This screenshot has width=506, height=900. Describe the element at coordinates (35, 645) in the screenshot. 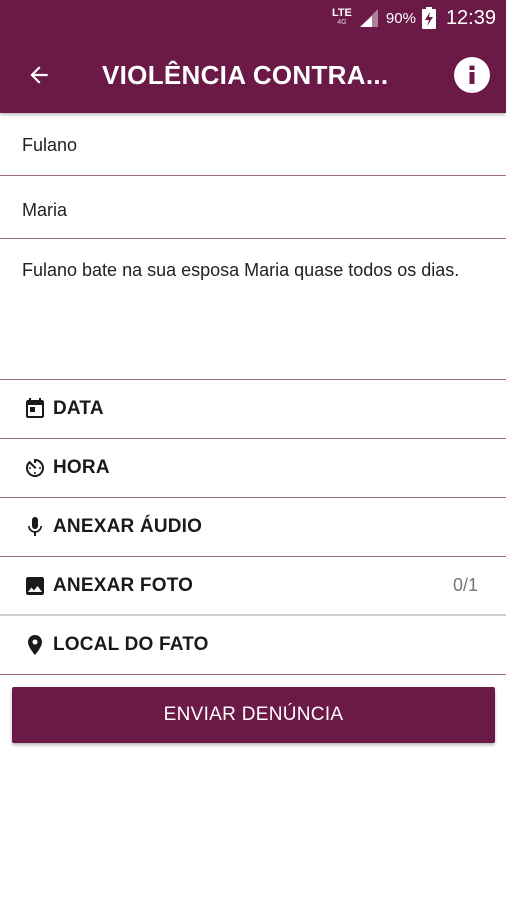

I see `location-pin-icon` at that location.